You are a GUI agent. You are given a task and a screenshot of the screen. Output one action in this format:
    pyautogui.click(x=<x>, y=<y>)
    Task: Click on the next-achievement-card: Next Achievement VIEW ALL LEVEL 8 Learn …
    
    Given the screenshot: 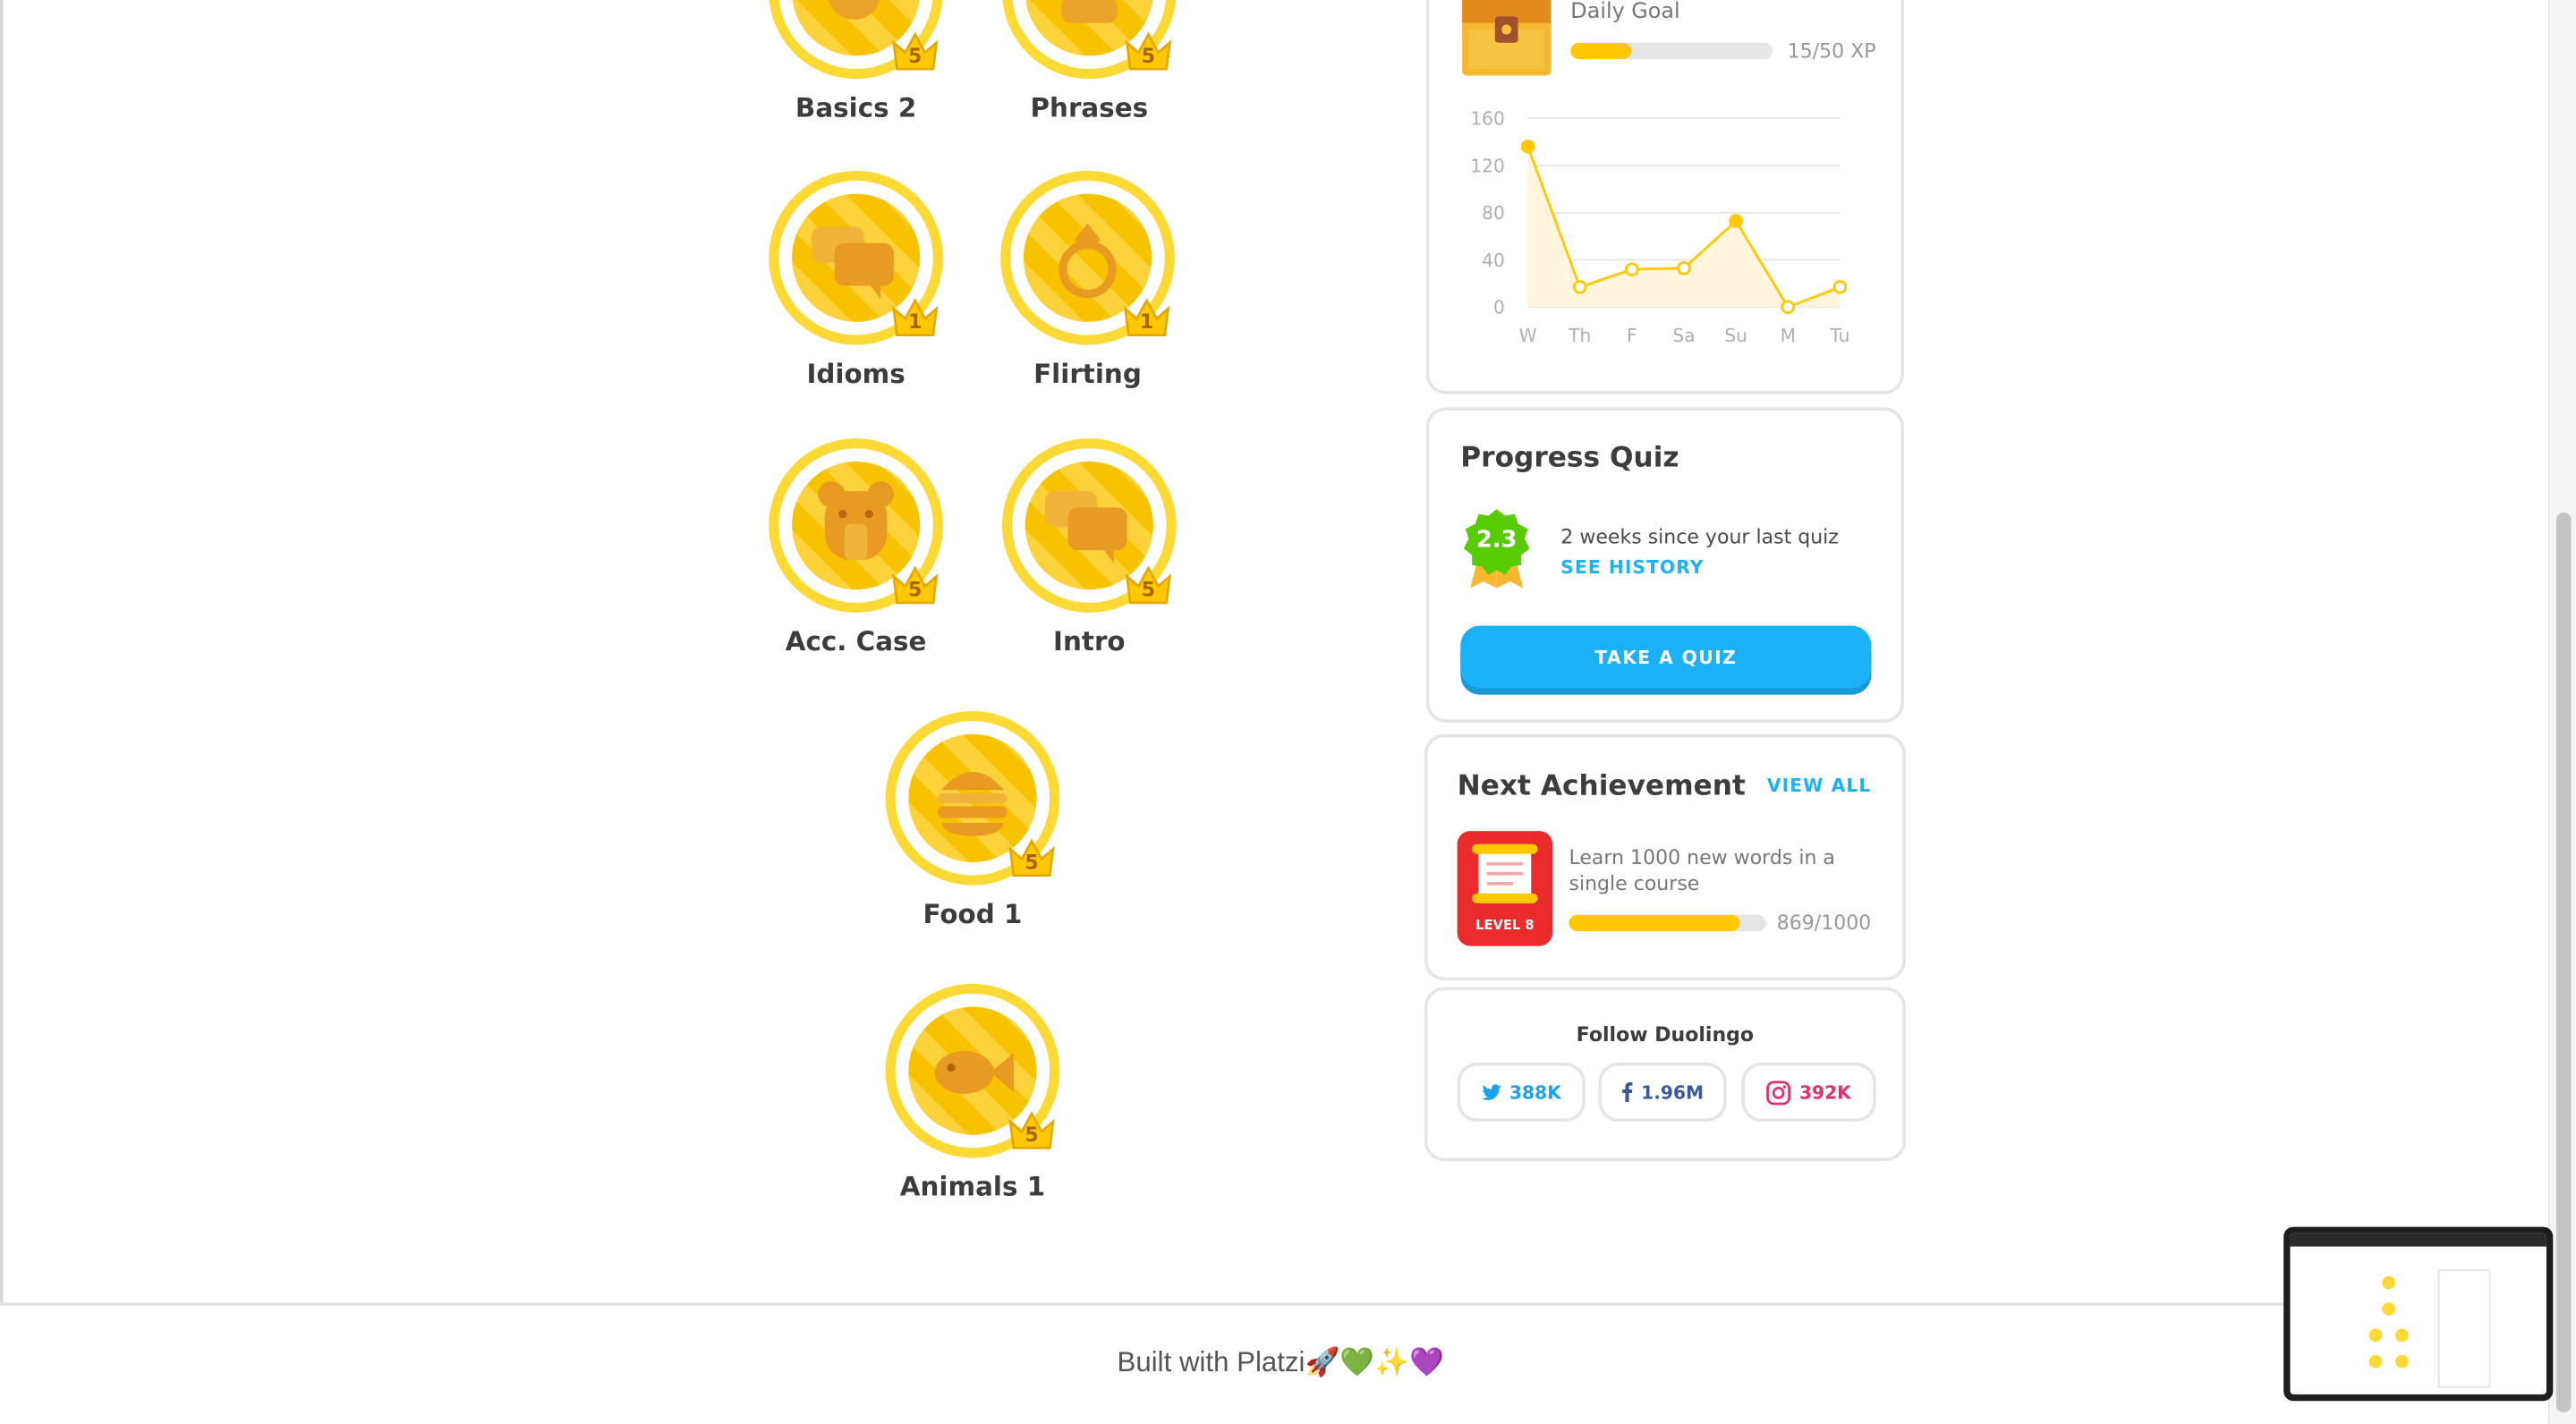 What is the action you would take?
    pyautogui.click(x=1665, y=857)
    